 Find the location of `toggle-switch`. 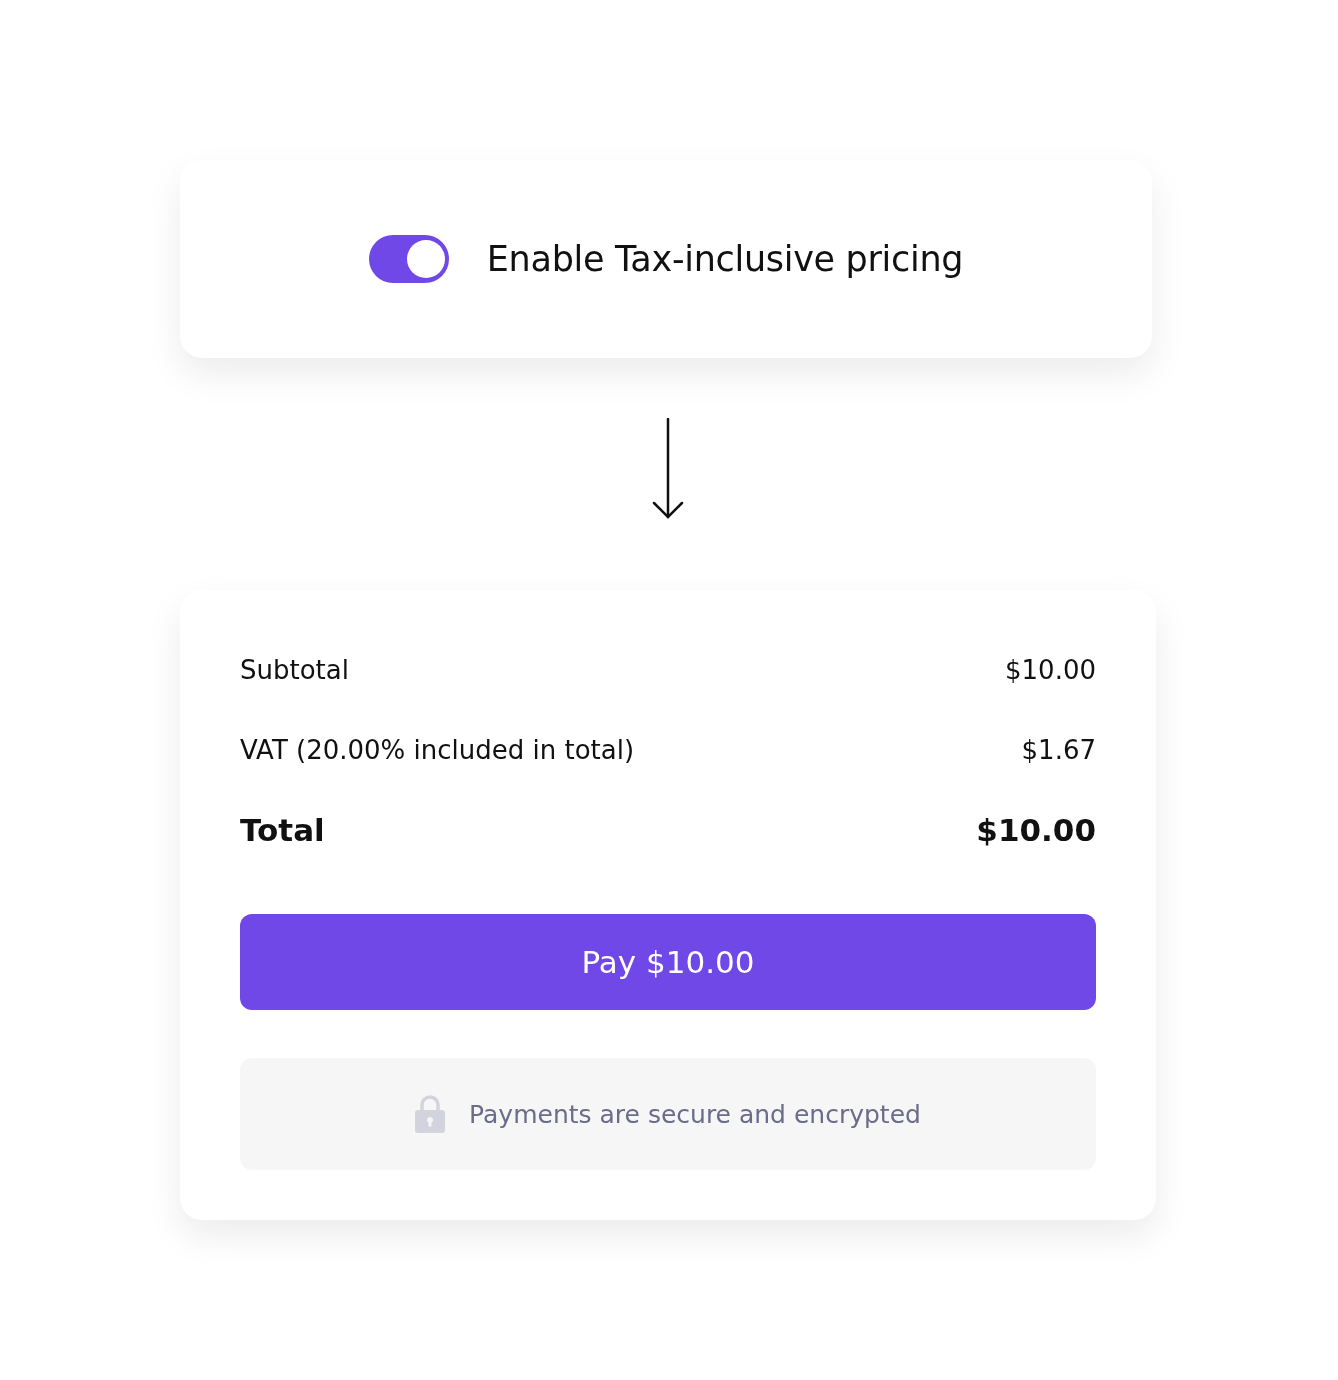

toggle-switch is located at coordinates (408, 259).